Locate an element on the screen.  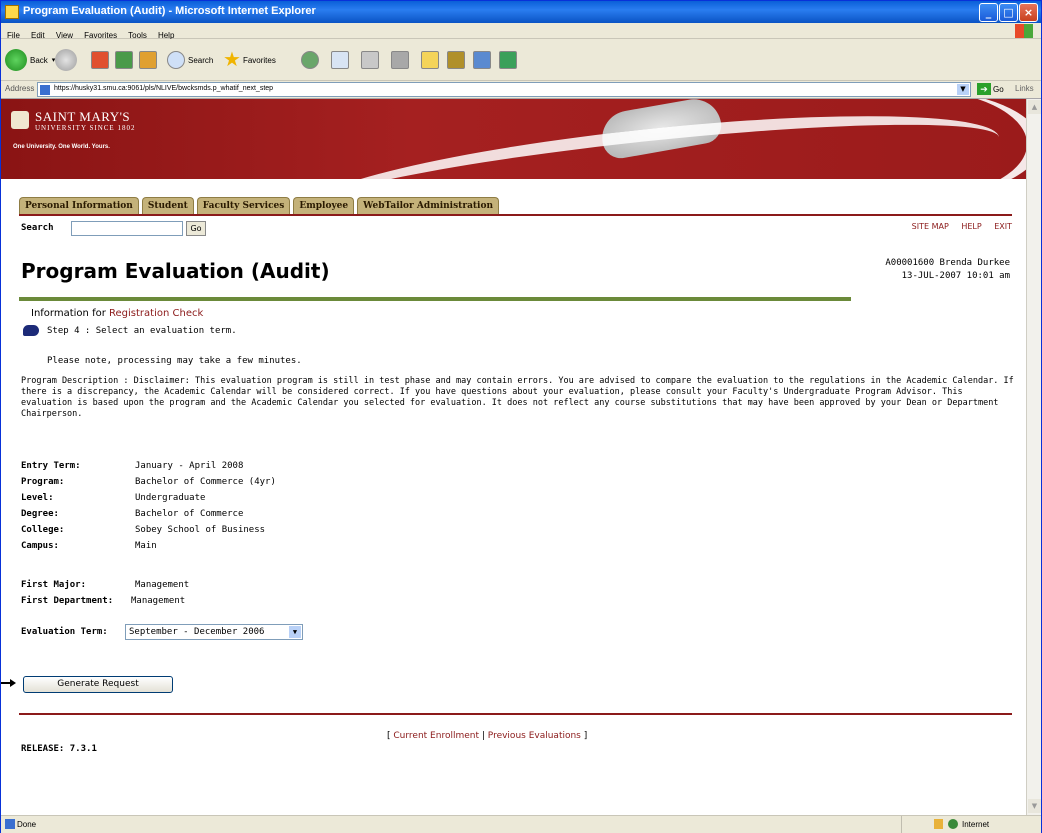
tab-webtailor-administration: WebTailor Administration is located at coordinates (428, 205).